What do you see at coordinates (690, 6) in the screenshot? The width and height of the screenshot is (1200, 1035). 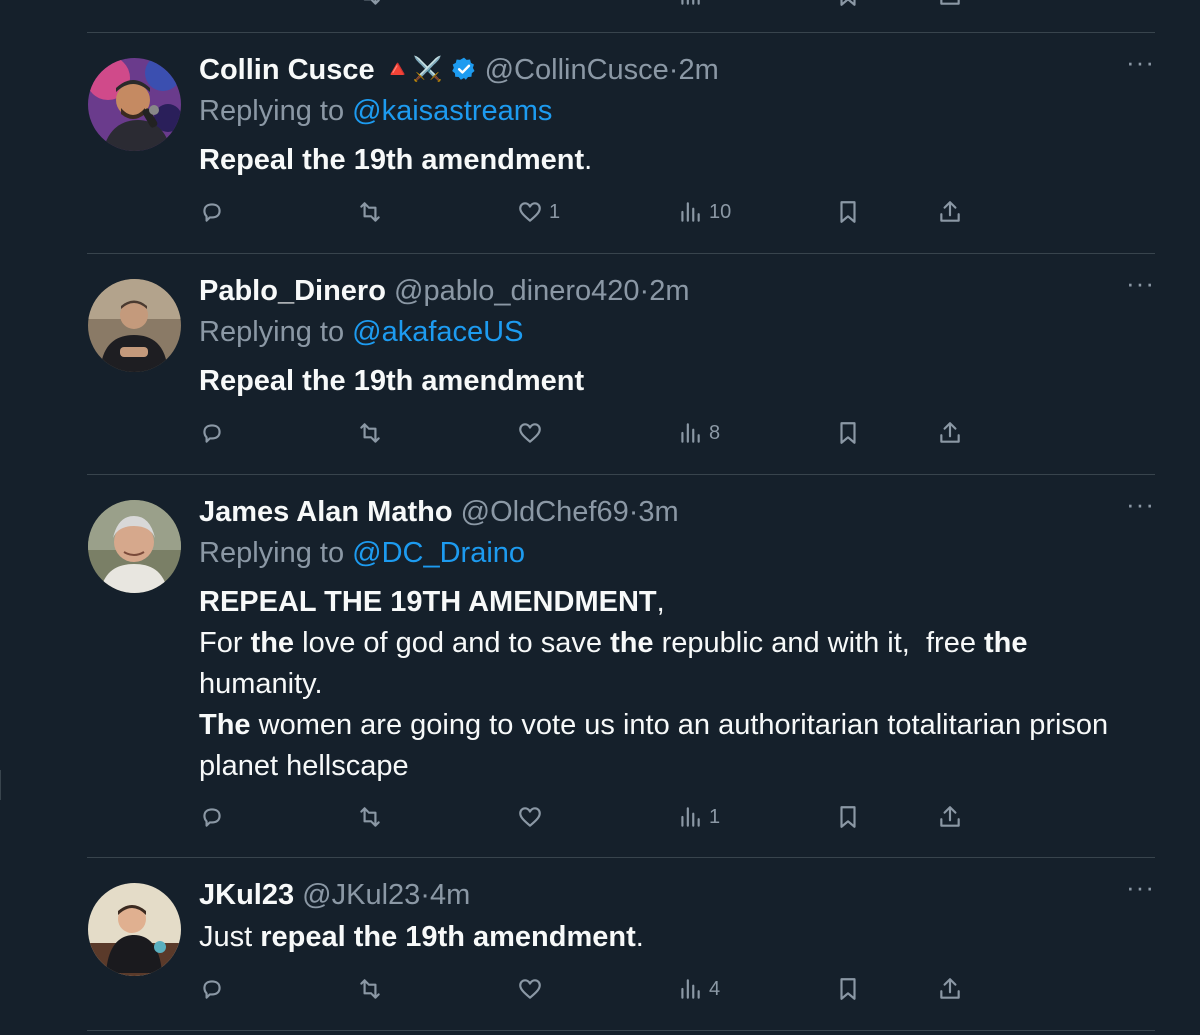 I see `views-button` at bounding box center [690, 6].